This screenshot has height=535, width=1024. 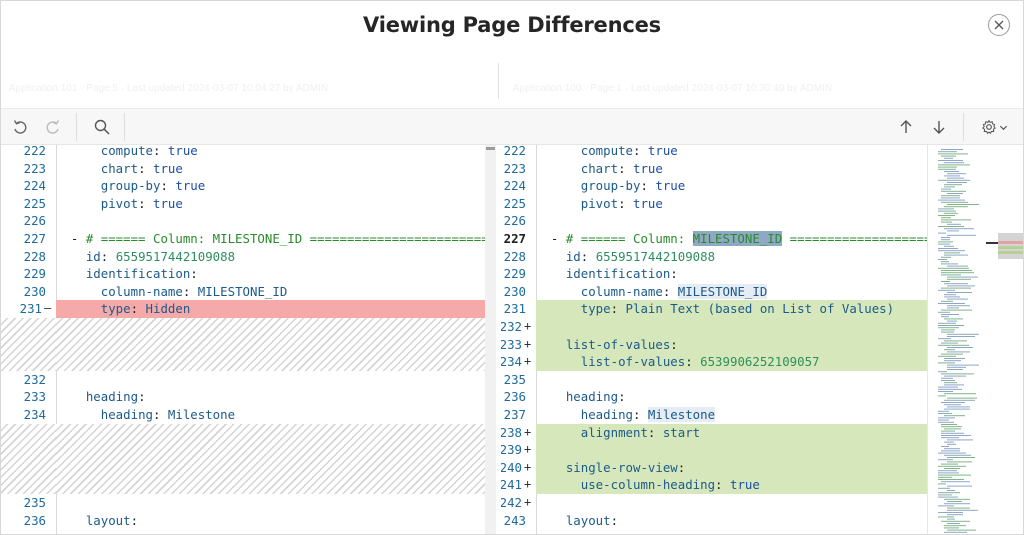 I want to click on settings-menu-button, so click(x=994, y=127).